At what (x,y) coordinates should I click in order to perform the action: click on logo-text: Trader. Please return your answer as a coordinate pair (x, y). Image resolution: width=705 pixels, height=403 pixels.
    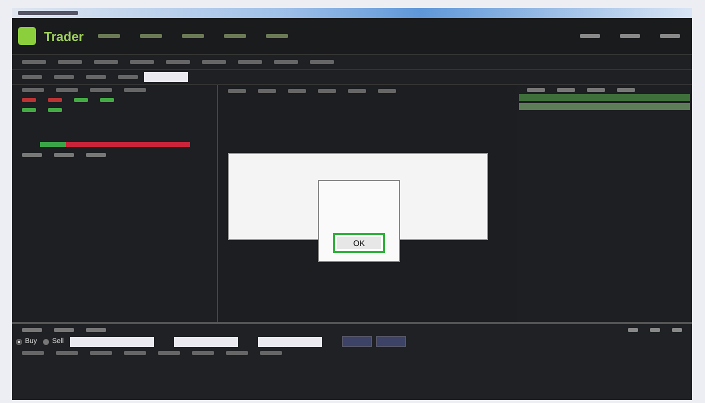
    Looking at the image, I should click on (64, 36).